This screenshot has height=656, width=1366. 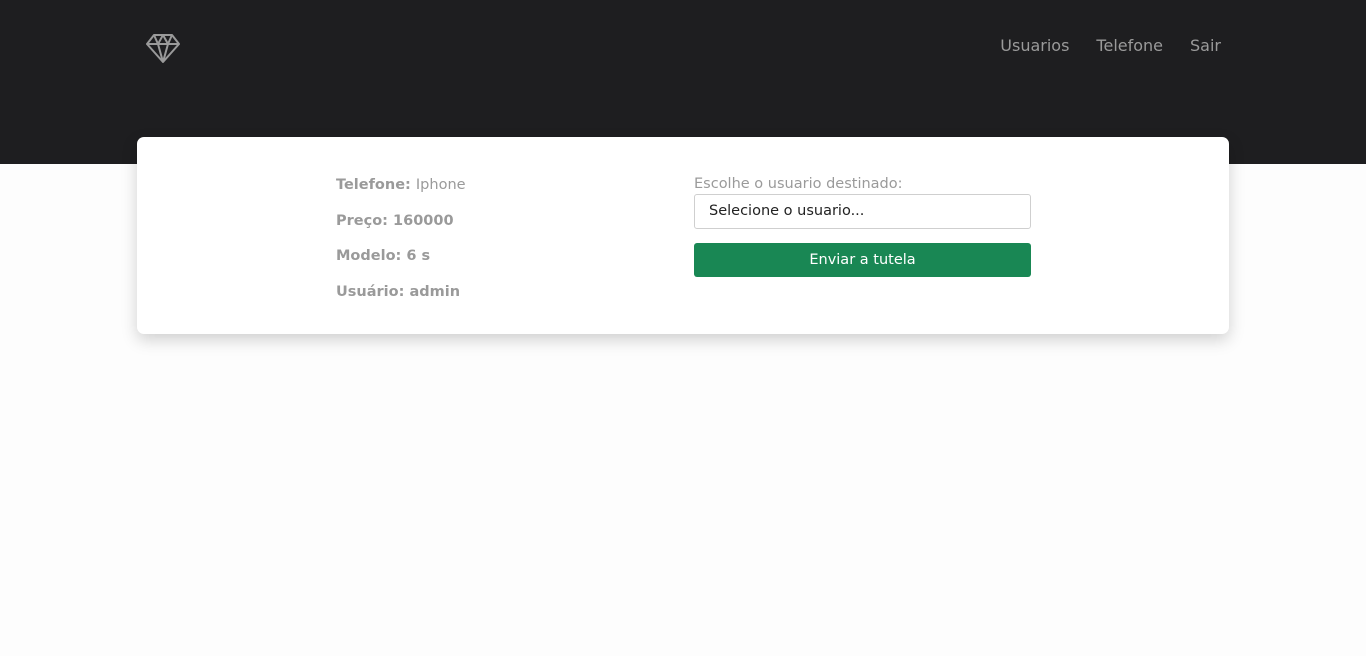 I want to click on modelo-label: Modelo:, so click(x=369, y=256).